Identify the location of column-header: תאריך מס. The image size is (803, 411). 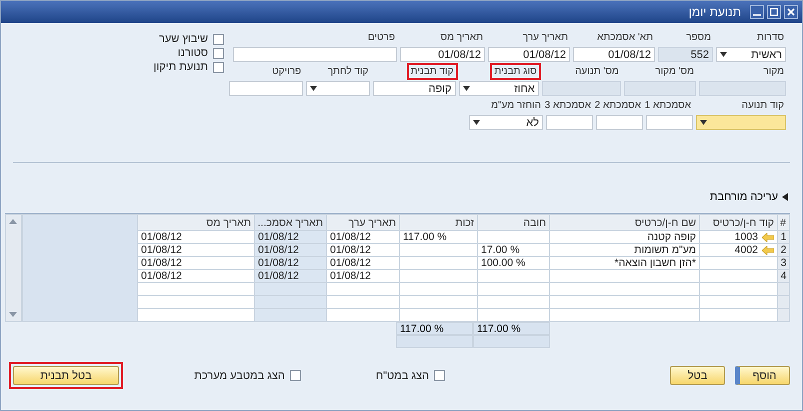
(196, 222).